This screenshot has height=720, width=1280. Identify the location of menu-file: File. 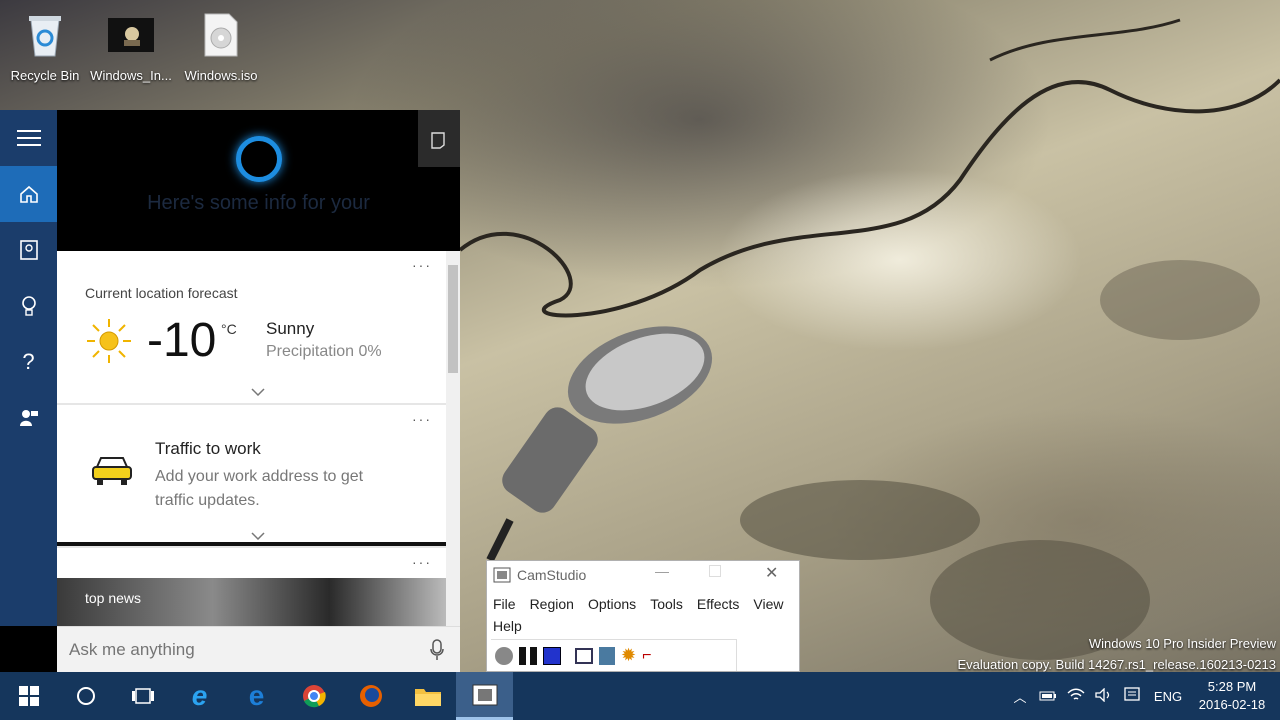
(504, 604).